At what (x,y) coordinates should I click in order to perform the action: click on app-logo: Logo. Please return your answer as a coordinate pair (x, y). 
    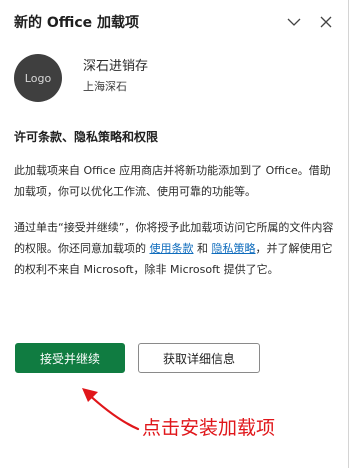
    Looking at the image, I should click on (38, 78).